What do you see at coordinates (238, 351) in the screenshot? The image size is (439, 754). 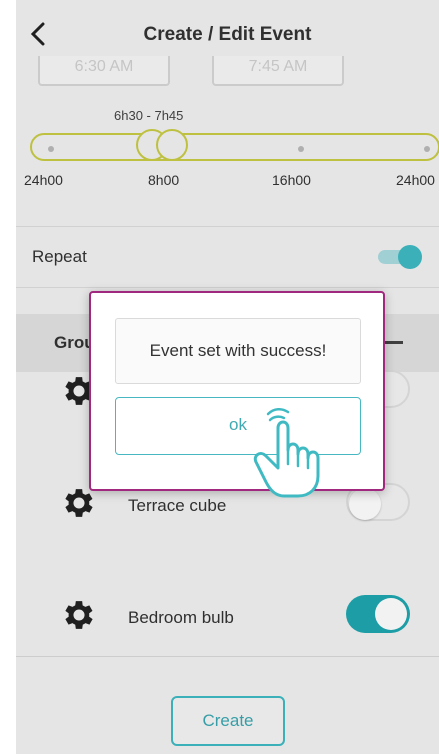 I see `dialog-message: Event set with success!` at bounding box center [238, 351].